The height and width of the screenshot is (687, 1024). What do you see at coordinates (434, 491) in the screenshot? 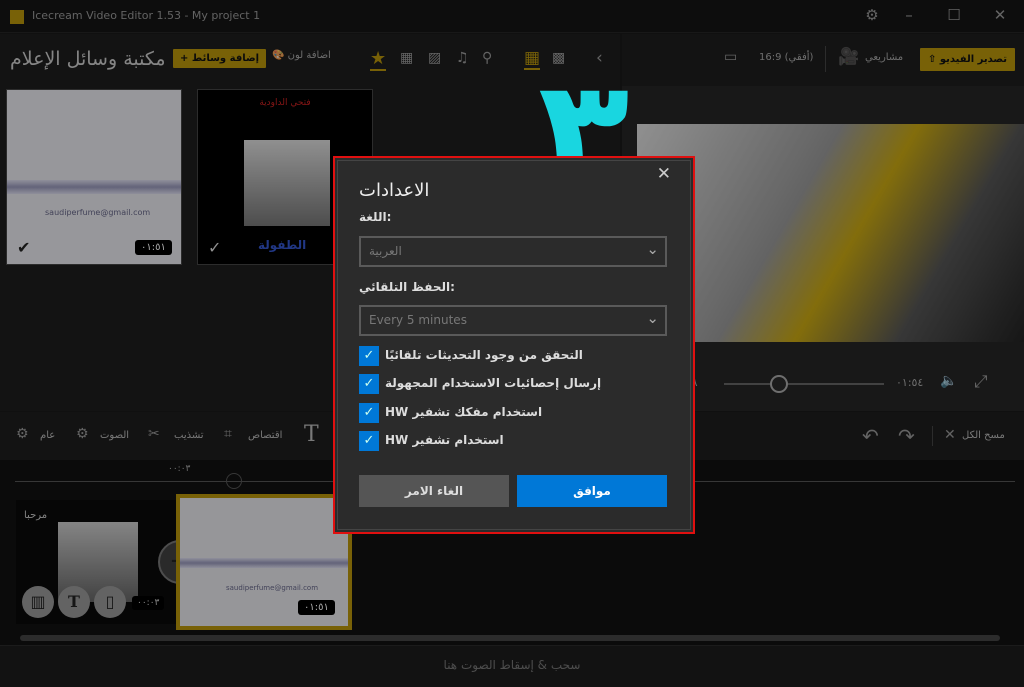
I see `cancel-button: الغاء الامر` at bounding box center [434, 491].